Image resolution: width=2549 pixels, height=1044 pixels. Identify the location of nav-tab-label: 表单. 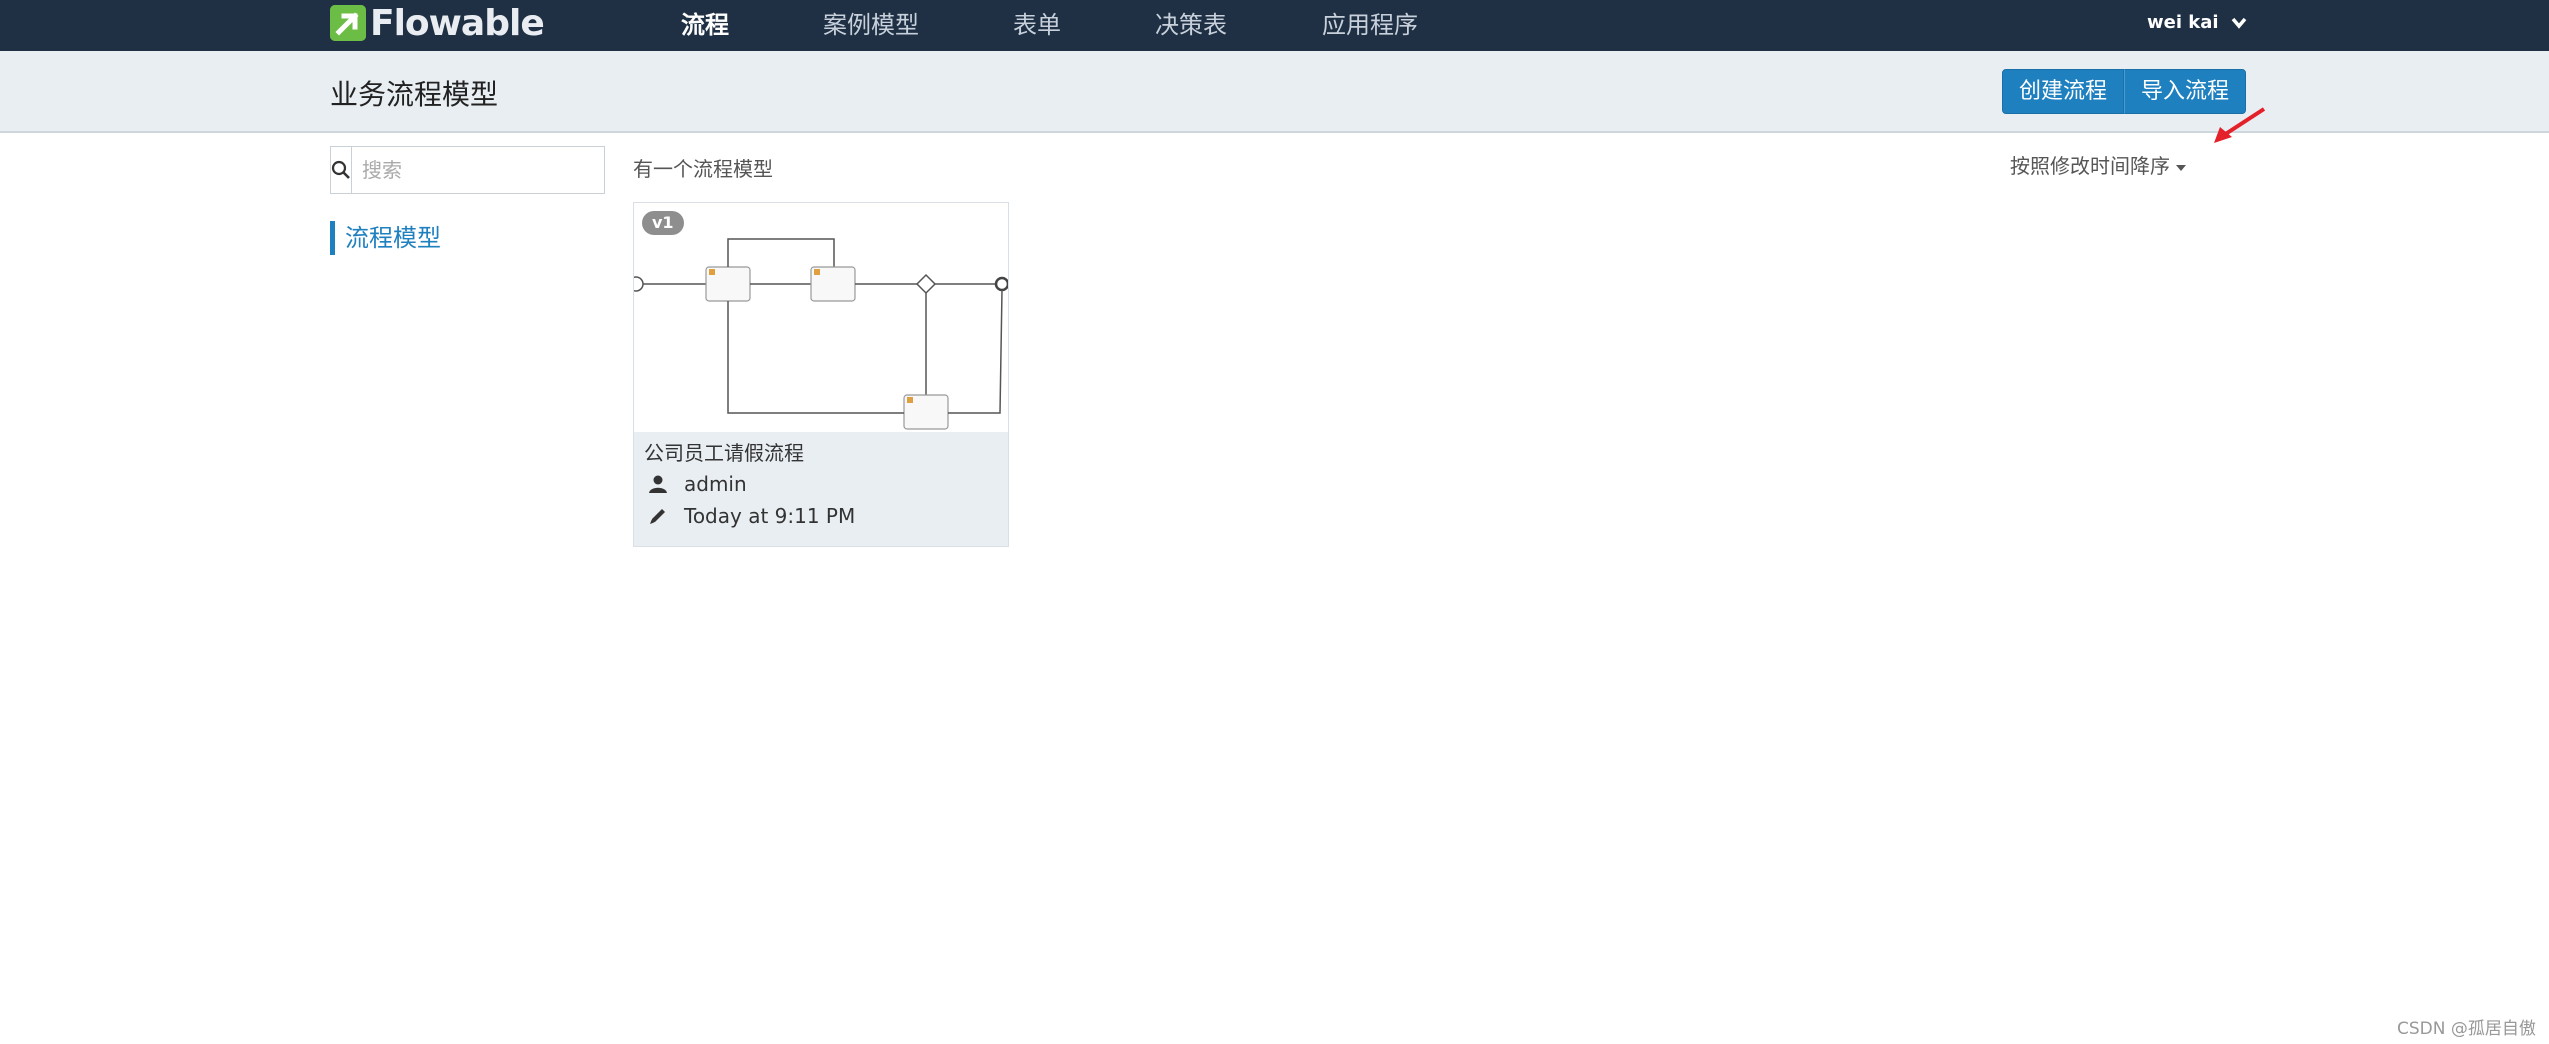
(1037, 25).